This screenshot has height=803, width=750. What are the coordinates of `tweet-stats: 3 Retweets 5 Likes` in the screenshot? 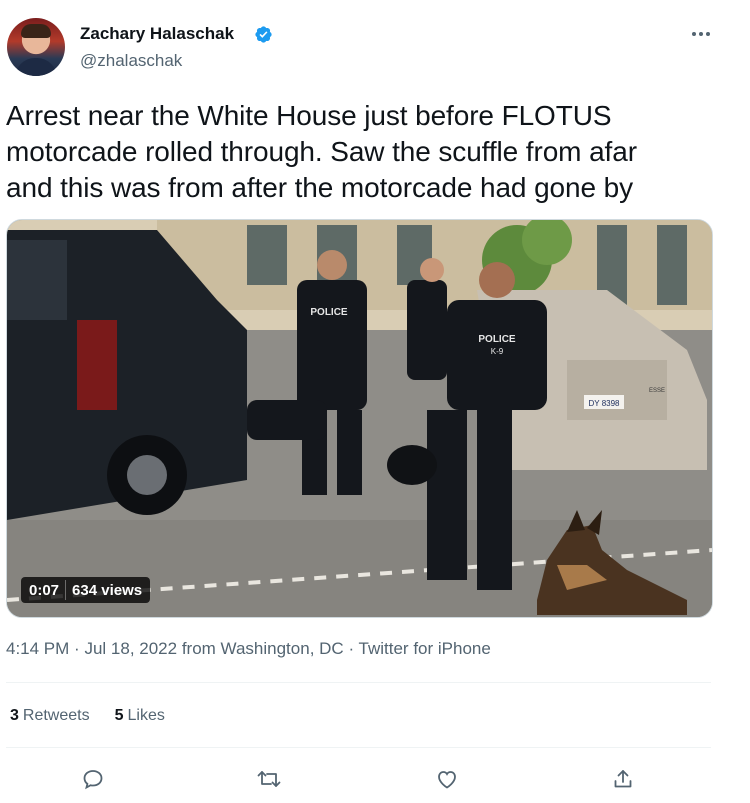 It's located at (87, 716).